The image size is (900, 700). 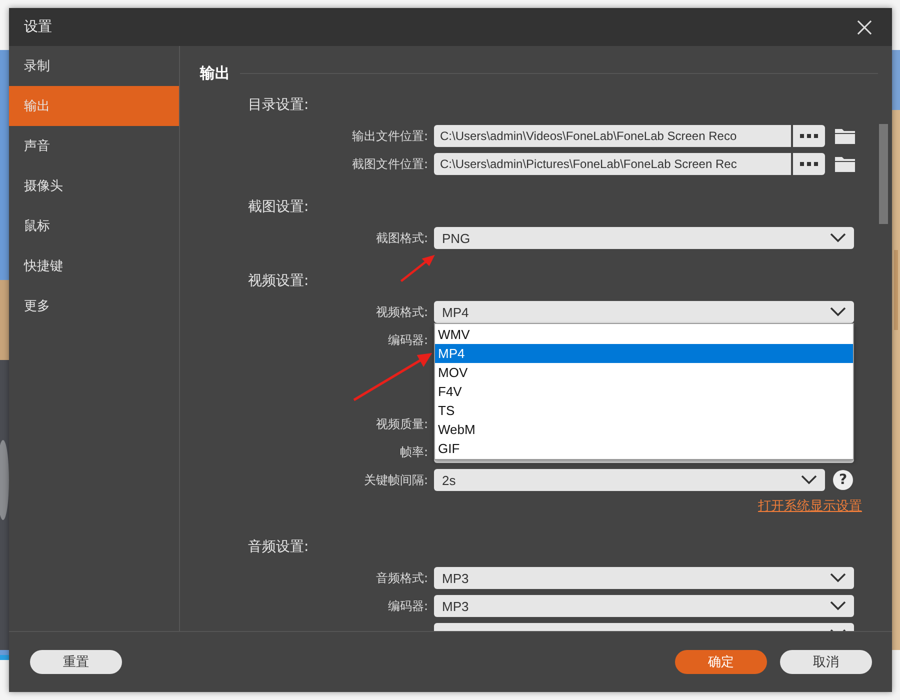 What do you see at coordinates (644, 410) in the screenshot?
I see `dropdown-option: TS` at bounding box center [644, 410].